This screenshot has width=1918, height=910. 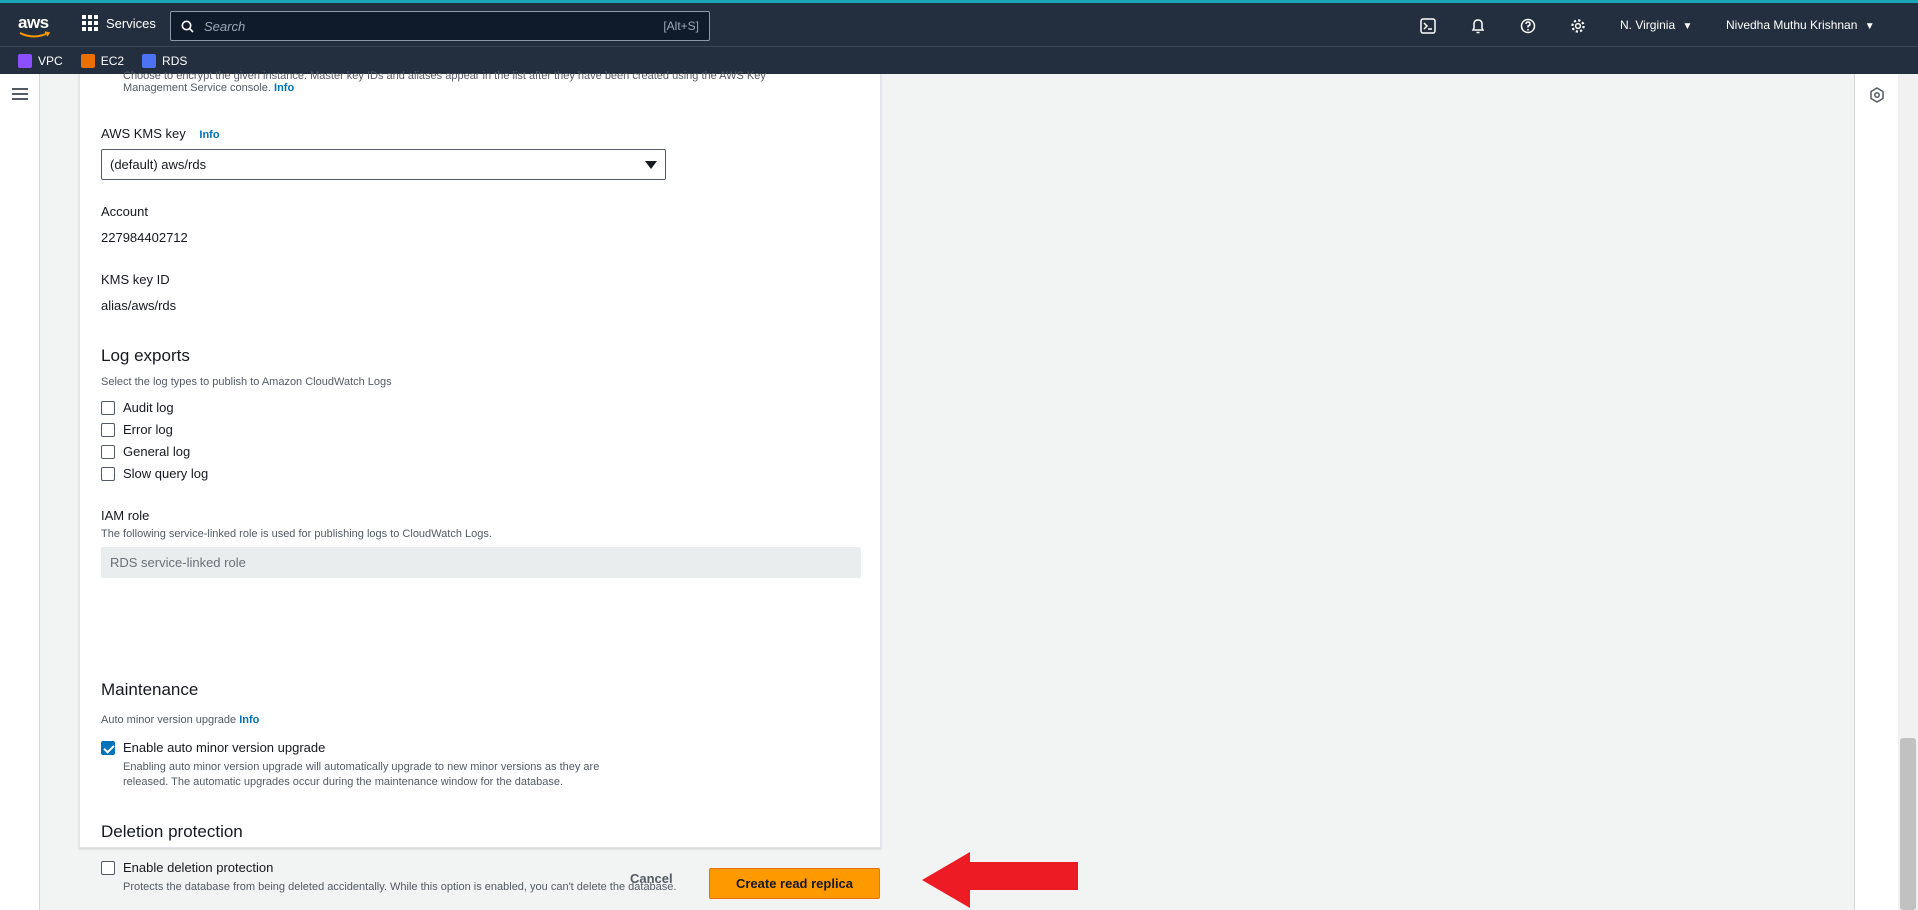 I want to click on kms-key-id-value: alias/aws/rds, so click(x=139, y=305).